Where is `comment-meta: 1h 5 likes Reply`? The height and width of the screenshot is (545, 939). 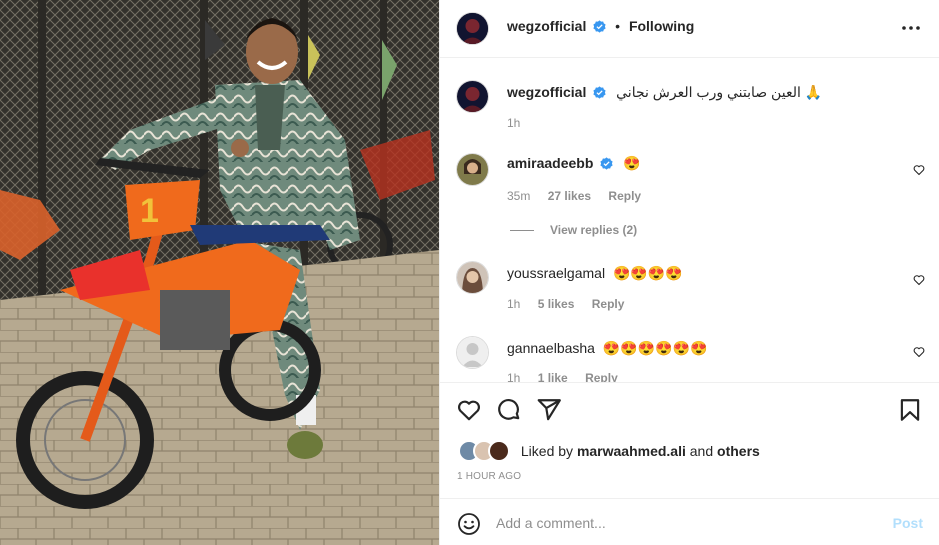 comment-meta: 1h 5 likes Reply is located at coordinates (572, 304).